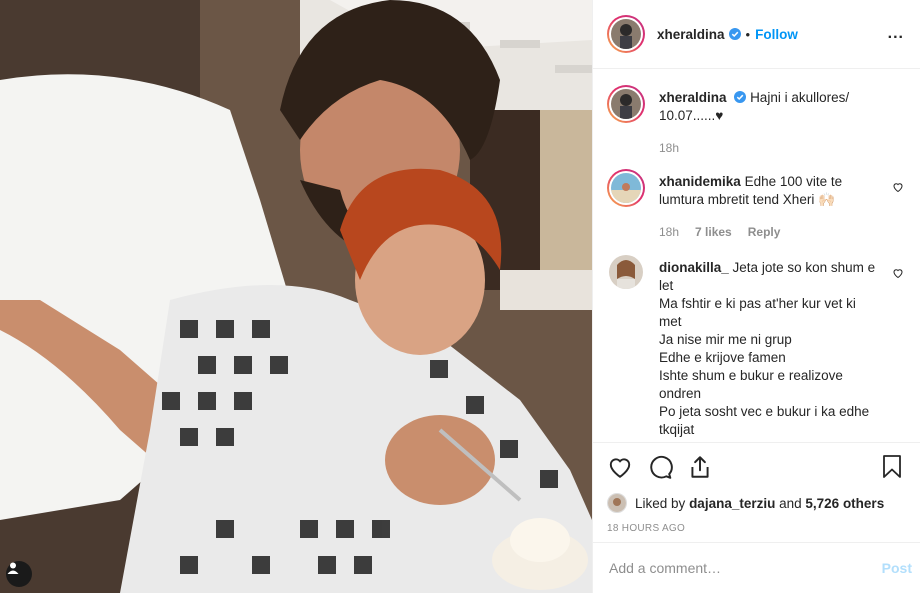  What do you see at coordinates (669, 148) in the screenshot?
I see `caption-time: 18h` at bounding box center [669, 148].